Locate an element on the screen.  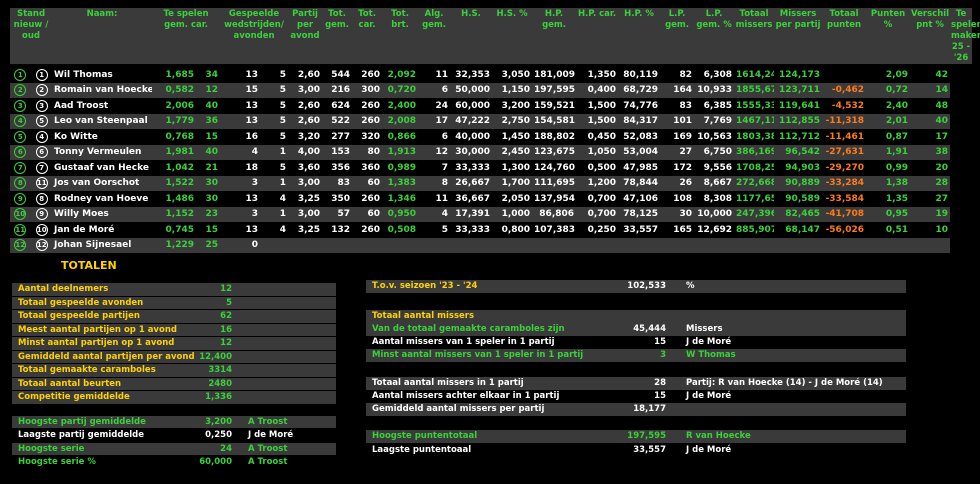
cell-lp-gem: 68,729 is located at coordinates (639, 90).